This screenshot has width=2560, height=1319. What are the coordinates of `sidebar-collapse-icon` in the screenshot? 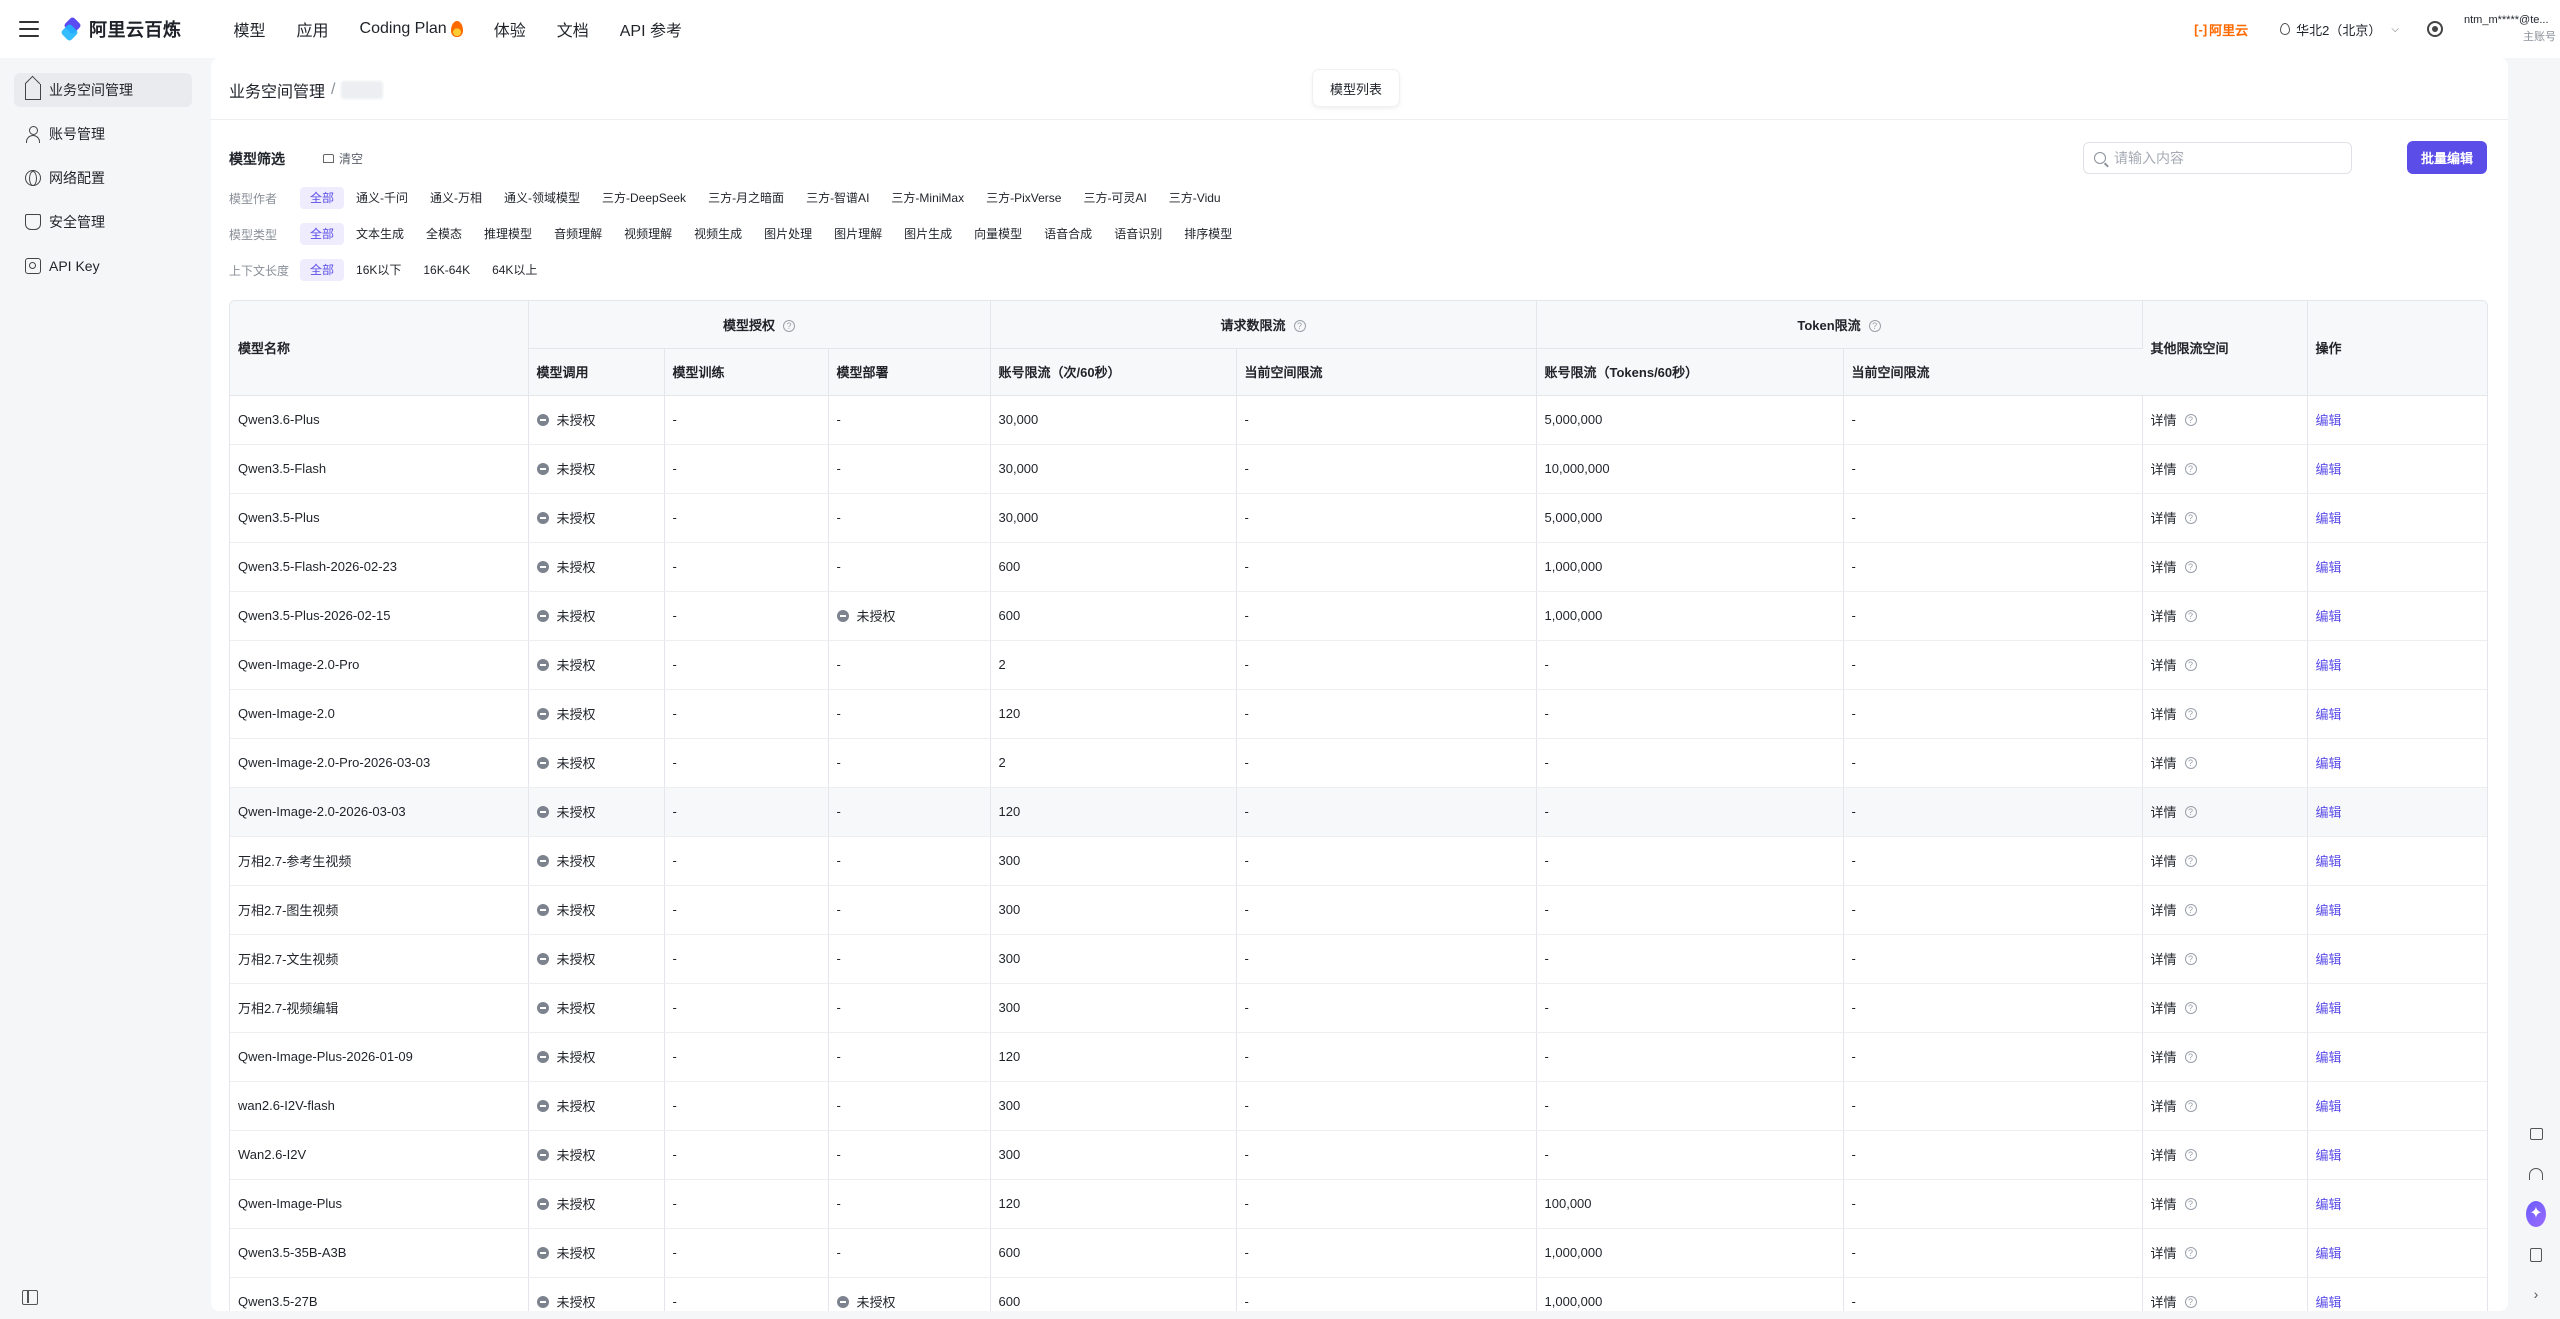 It's located at (30, 1297).